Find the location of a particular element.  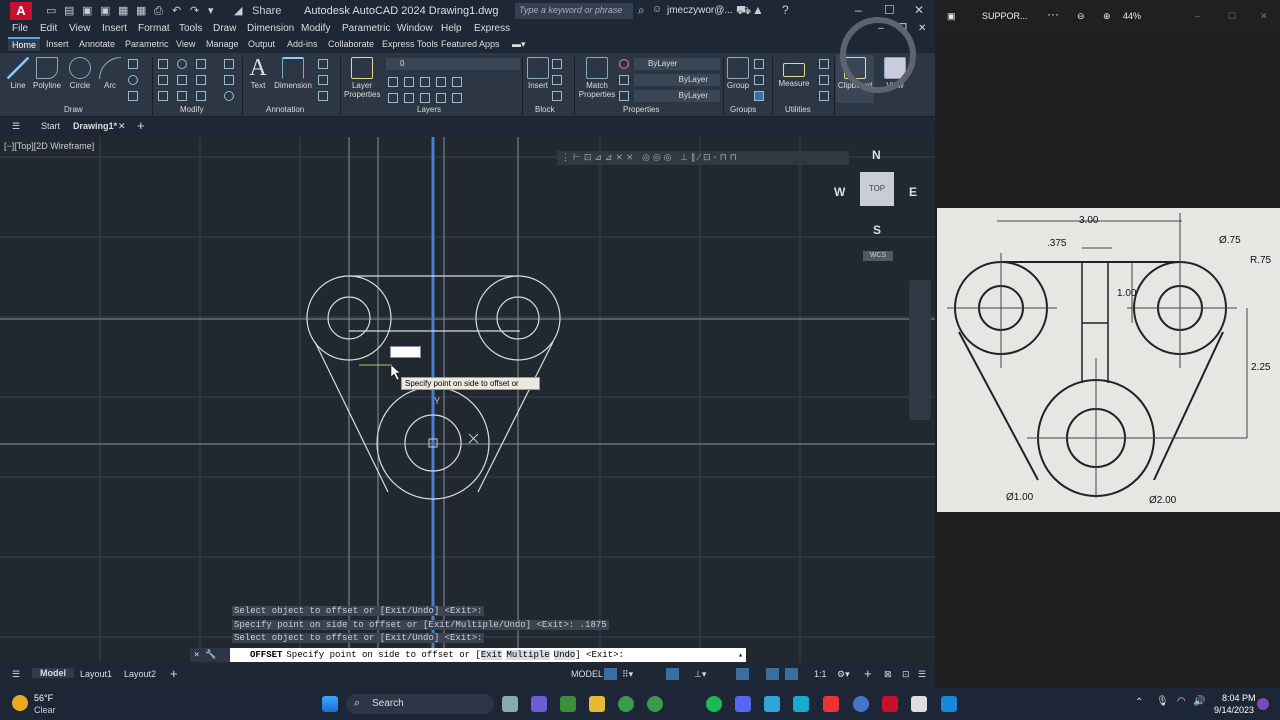

autoscale-toggle-icon is located at coordinates (791, 674).